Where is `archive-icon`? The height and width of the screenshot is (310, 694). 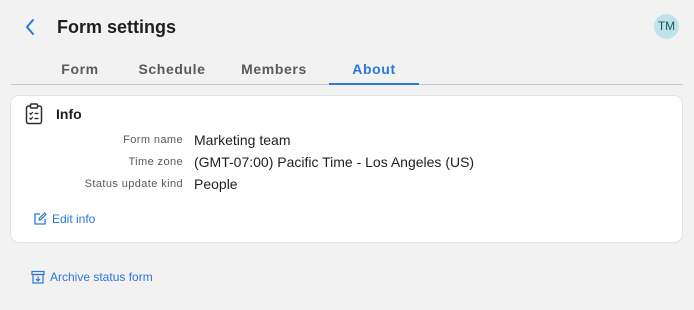
archive-icon is located at coordinates (38, 277).